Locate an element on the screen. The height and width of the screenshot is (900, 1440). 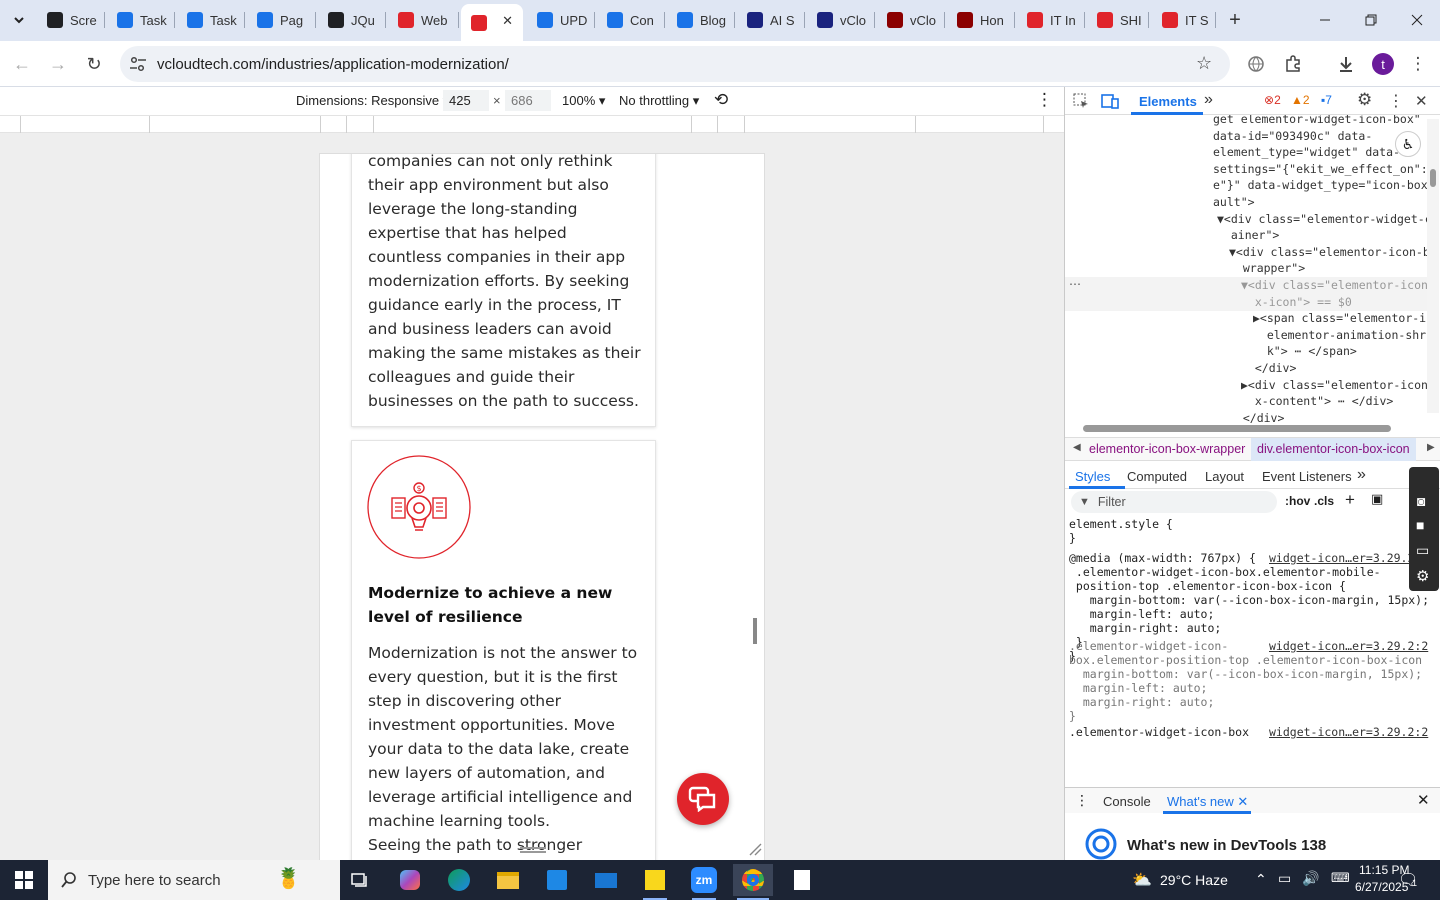
dom-node-line: ▼<div class="elementor-icon-bo is located at coordinates (1328, 252).